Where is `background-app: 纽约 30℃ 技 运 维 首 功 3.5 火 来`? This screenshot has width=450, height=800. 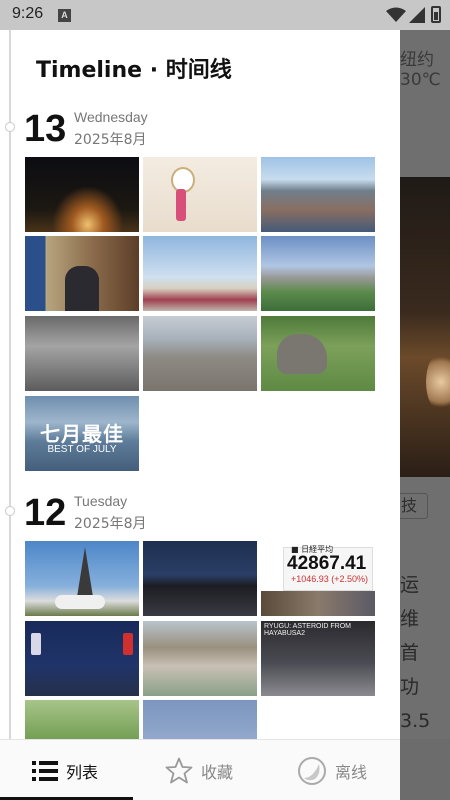
background-app: 纽约 30℃ 技 运 维 首 功 3.5 火 来 is located at coordinates (425, 415).